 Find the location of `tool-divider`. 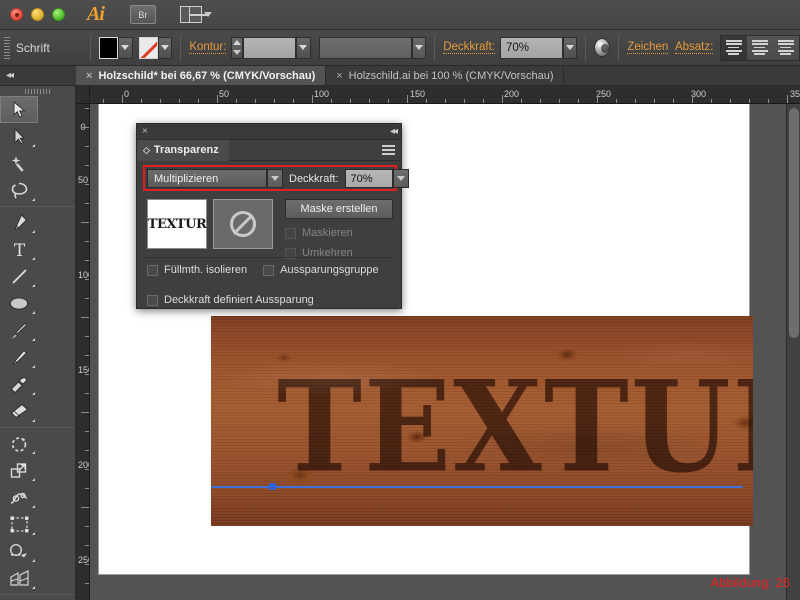

tool-divider is located at coordinates (37, 427).